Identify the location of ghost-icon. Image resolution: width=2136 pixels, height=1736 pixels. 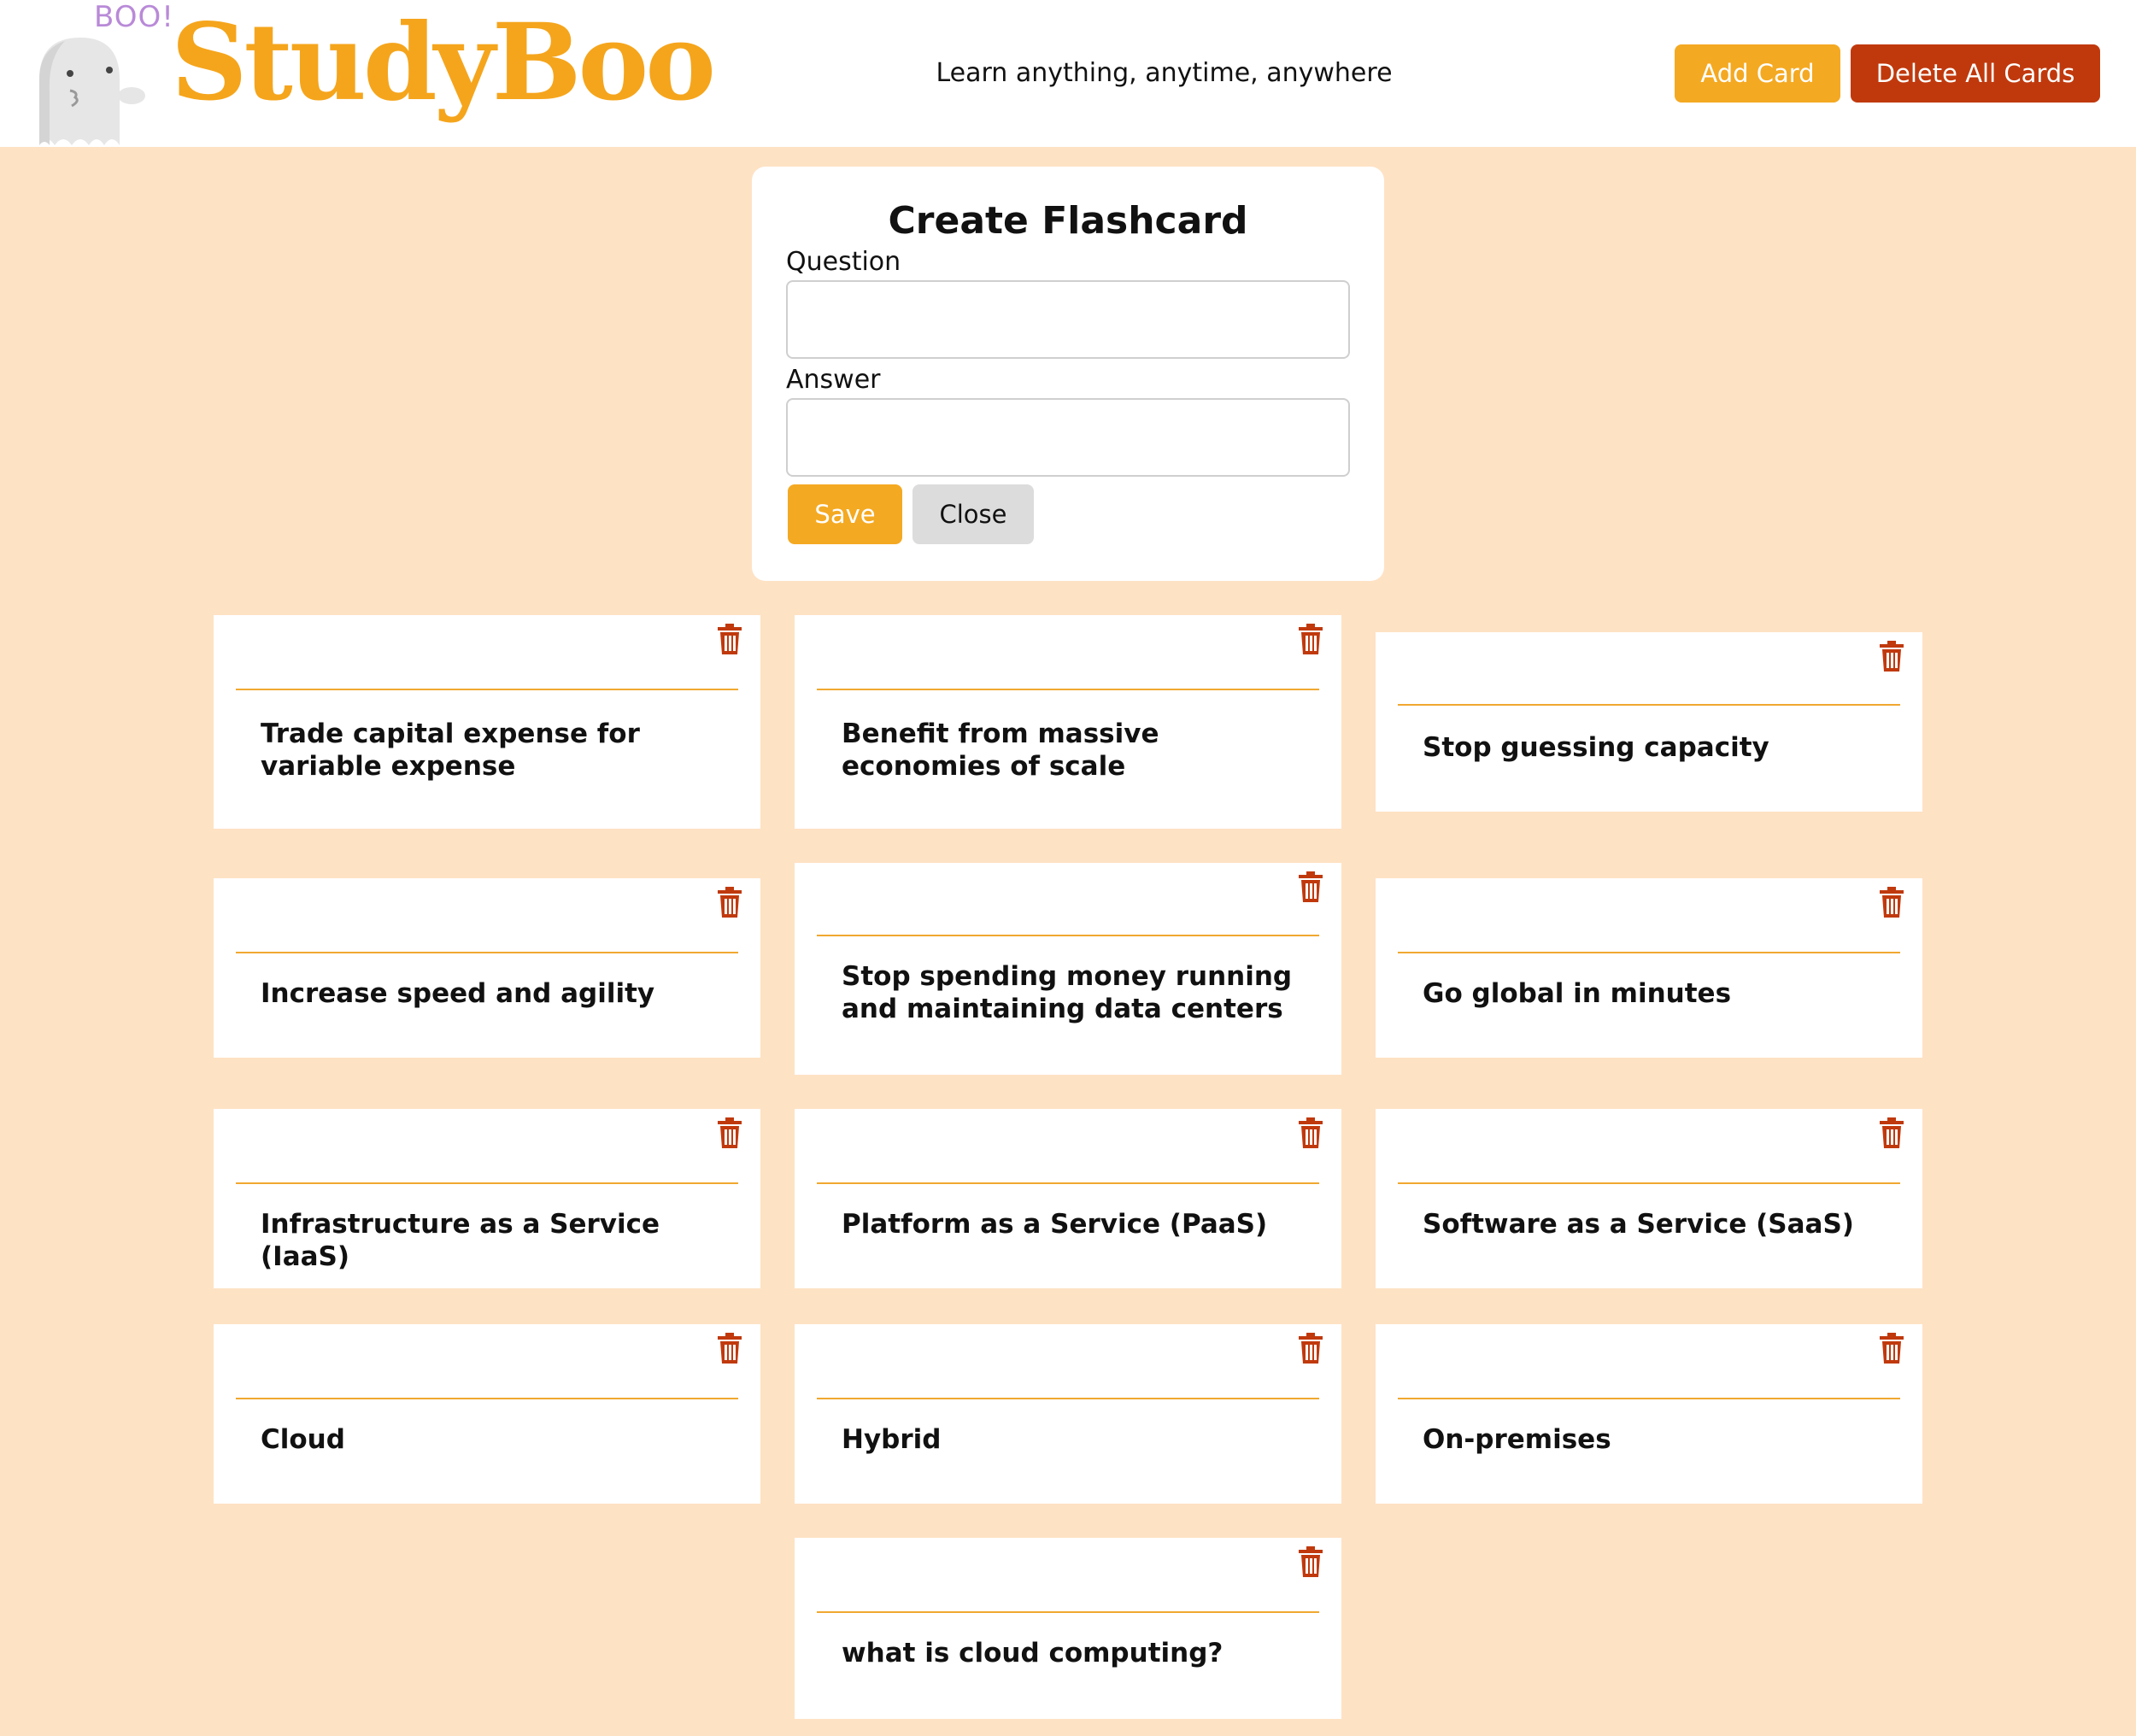
(92, 91).